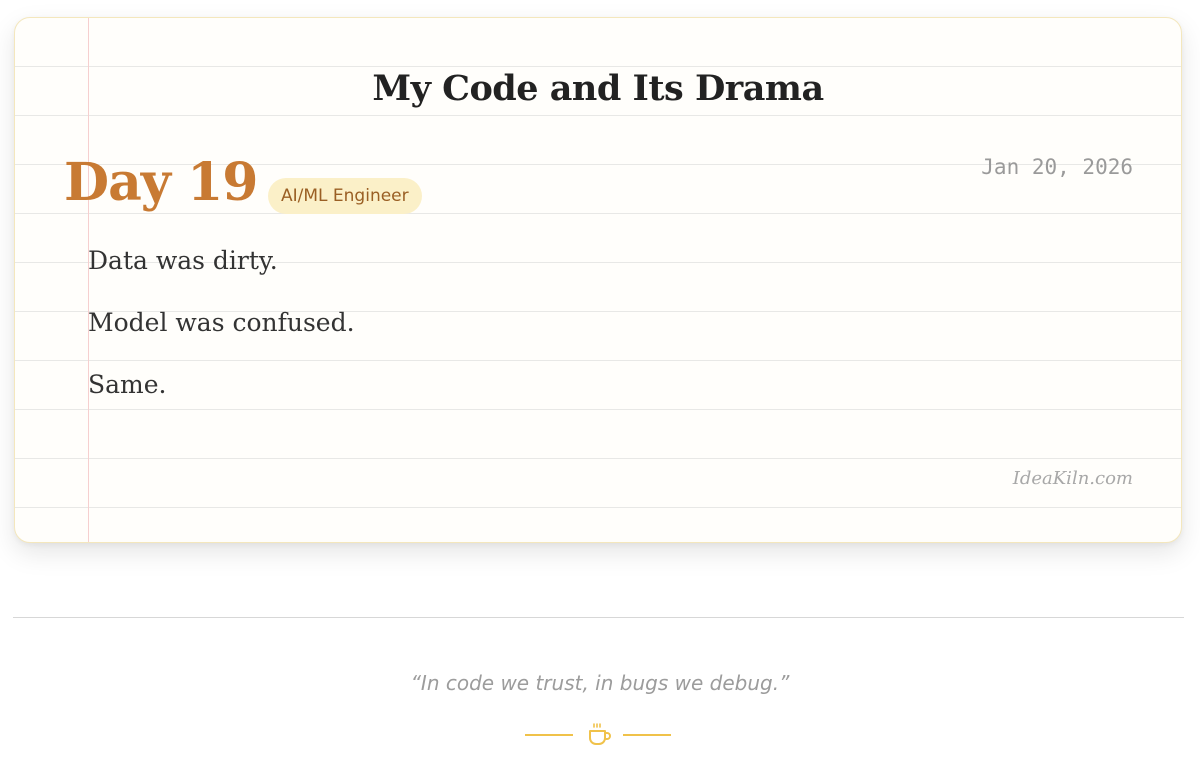  Describe the element at coordinates (161, 182) in the screenshot. I see `day-label: Day 19` at that location.